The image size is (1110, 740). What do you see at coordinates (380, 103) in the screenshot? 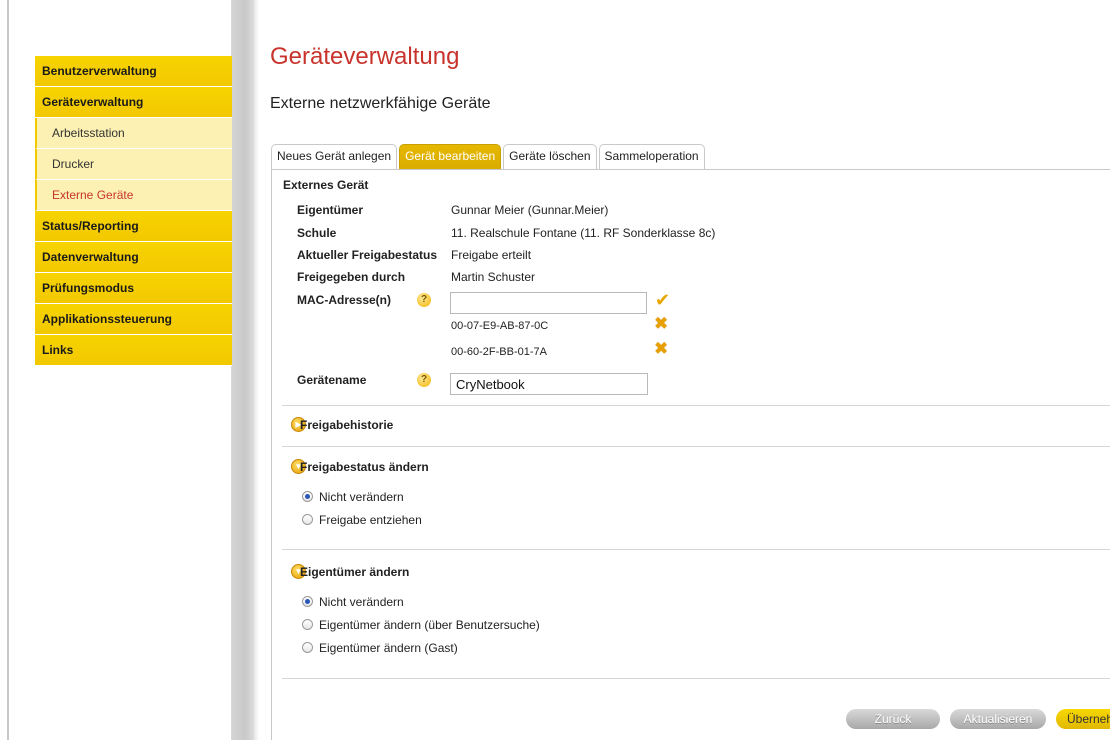
I see `page-subtitle: Externe netzwerkfähige Geräte` at bounding box center [380, 103].